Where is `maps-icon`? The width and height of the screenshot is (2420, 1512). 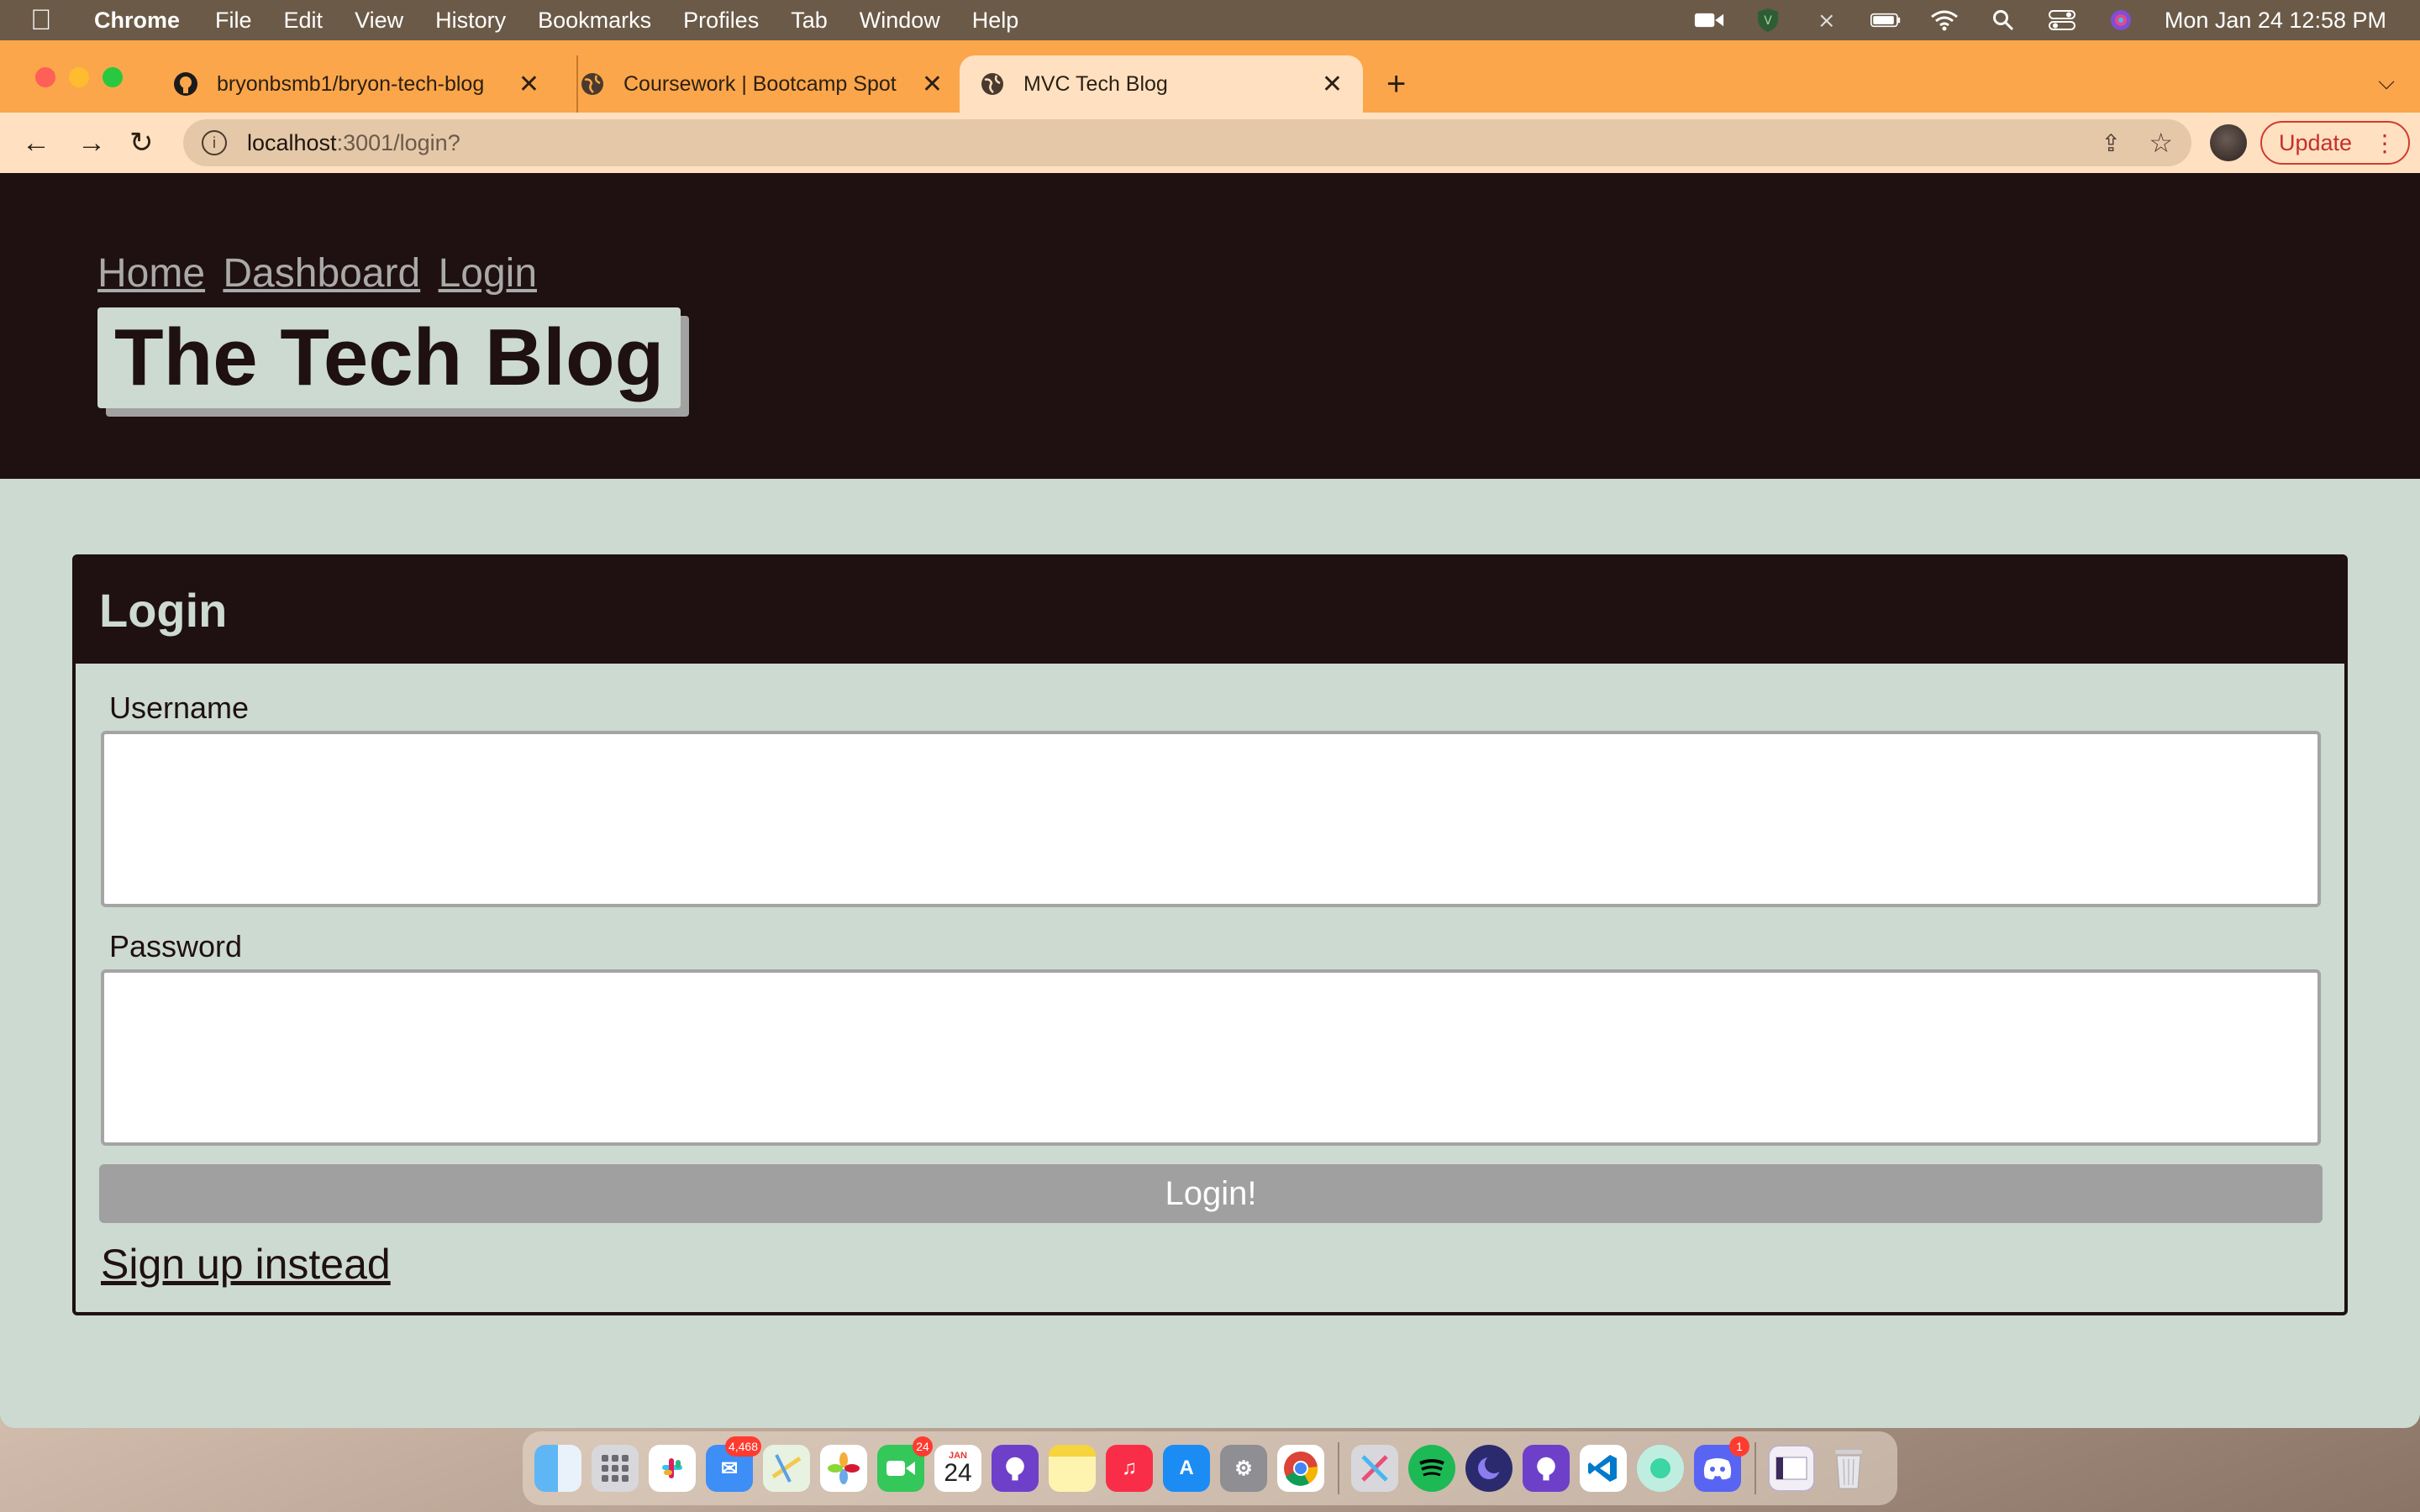
maps-icon is located at coordinates (786, 1468).